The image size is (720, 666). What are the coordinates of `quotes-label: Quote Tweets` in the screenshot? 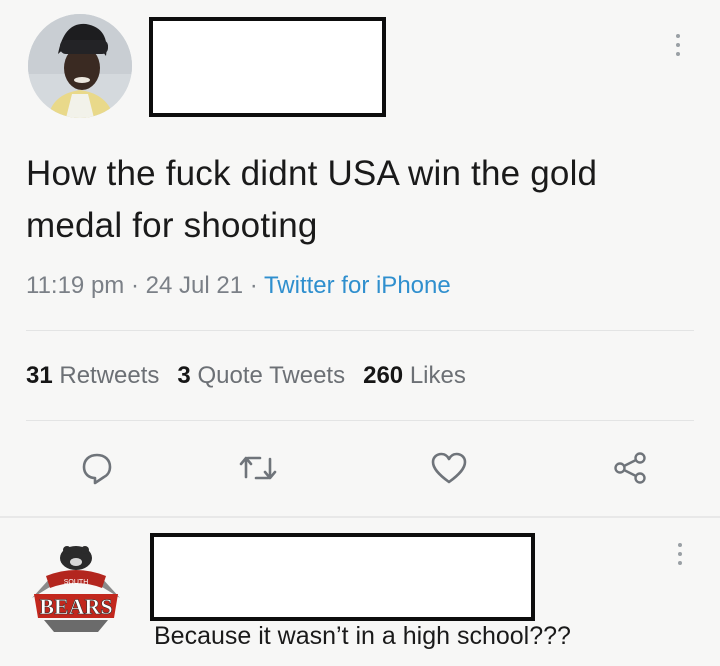 It's located at (271, 375).